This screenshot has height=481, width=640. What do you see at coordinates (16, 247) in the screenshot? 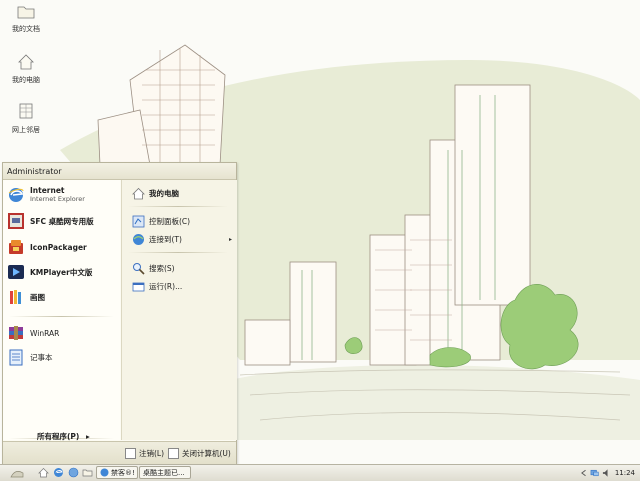
I see `iconpackager-icon` at bounding box center [16, 247].